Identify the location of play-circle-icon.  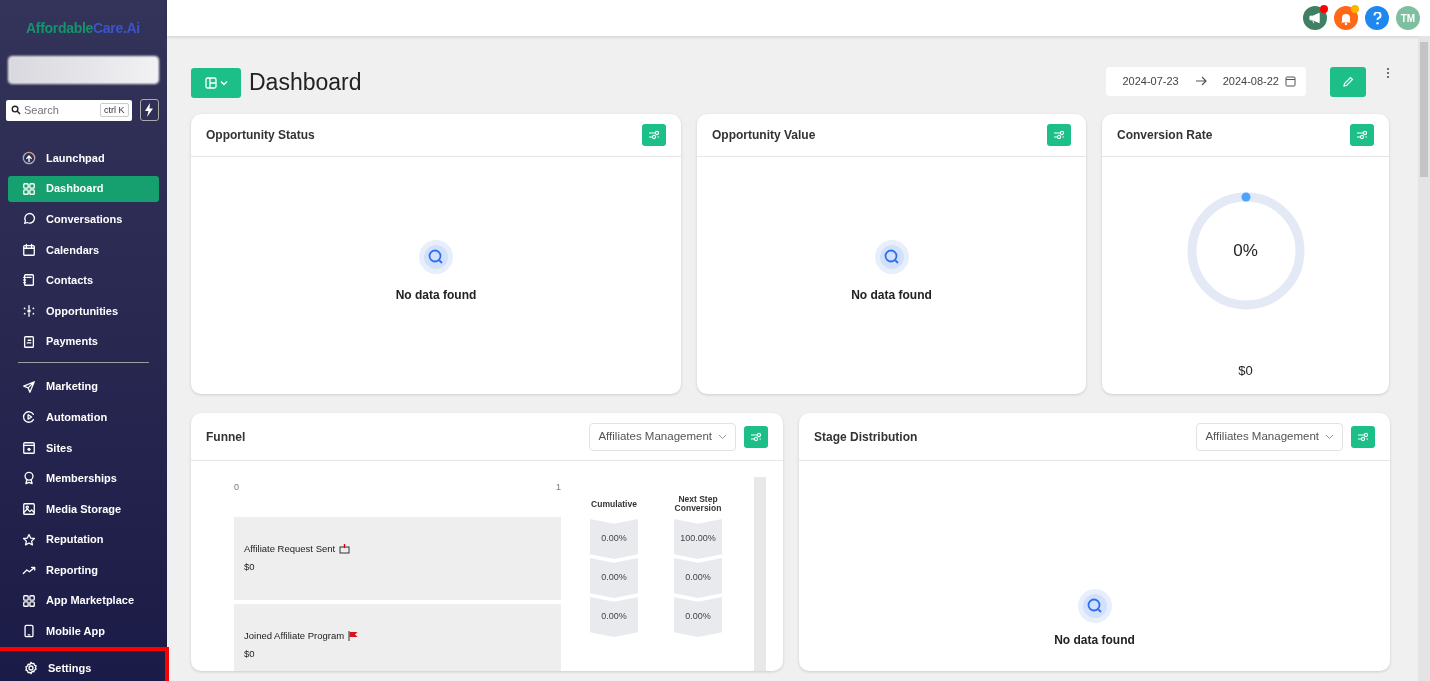
(29, 417).